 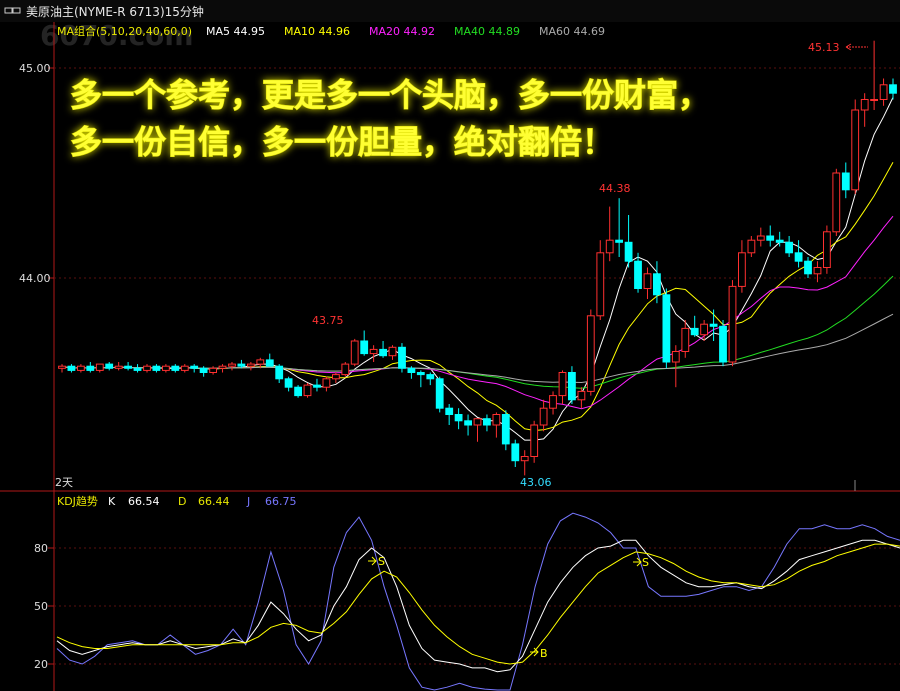 What do you see at coordinates (645, 562) in the screenshot?
I see `signal-sell-2-label: S` at bounding box center [645, 562].